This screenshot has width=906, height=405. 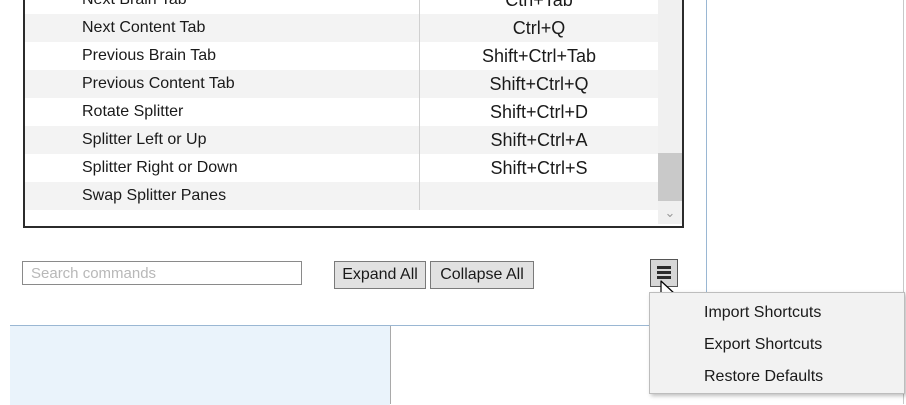 What do you see at coordinates (539, 28) in the screenshot?
I see `shortcut-key: Ctrl+Q` at bounding box center [539, 28].